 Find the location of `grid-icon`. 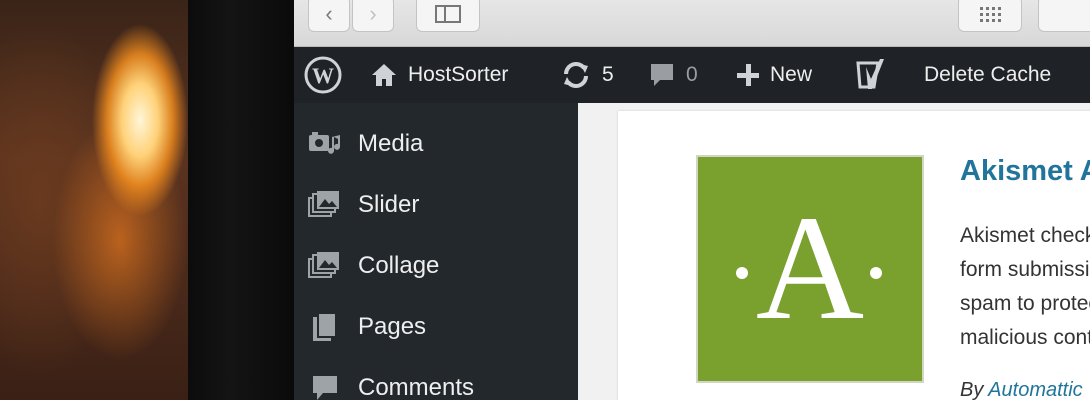

grid-icon is located at coordinates (990, 14).